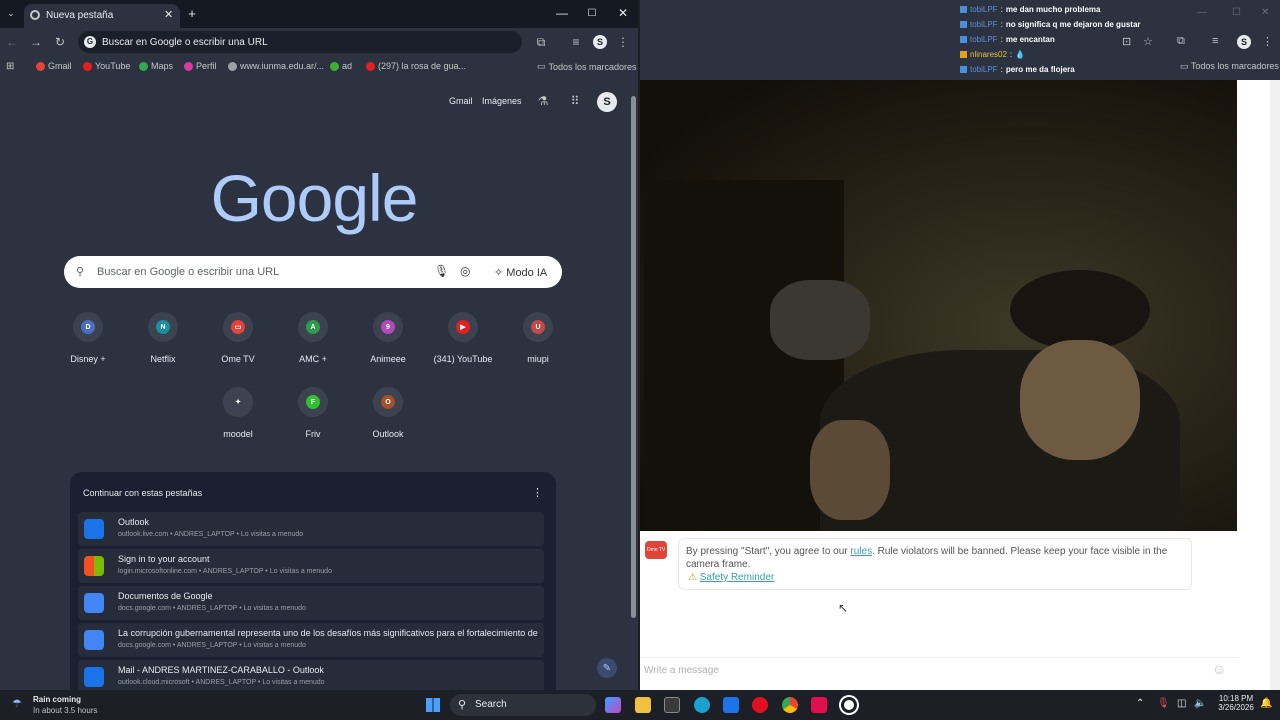 This screenshot has width=1280, height=720. What do you see at coordinates (388, 413) in the screenshot?
I see `shortcut-outlook: O Outlook` at bounding box center [388, 413].